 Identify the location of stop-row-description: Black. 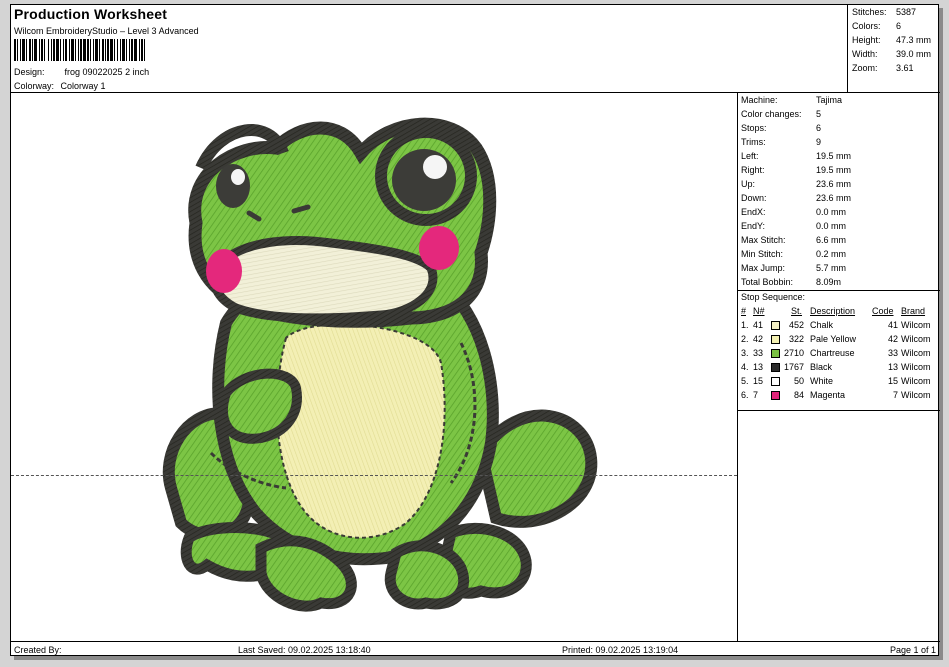
(821, 367).